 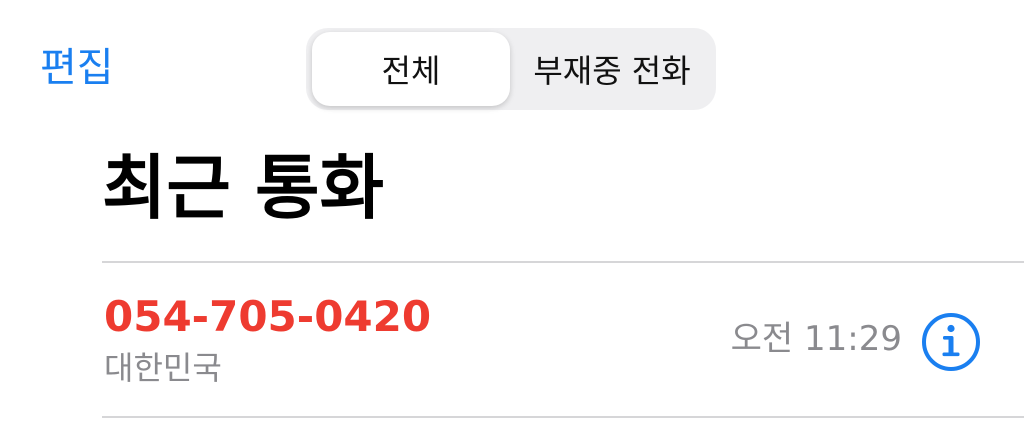 I want to click on segment-all: 전체, so click(x=411, y=69).